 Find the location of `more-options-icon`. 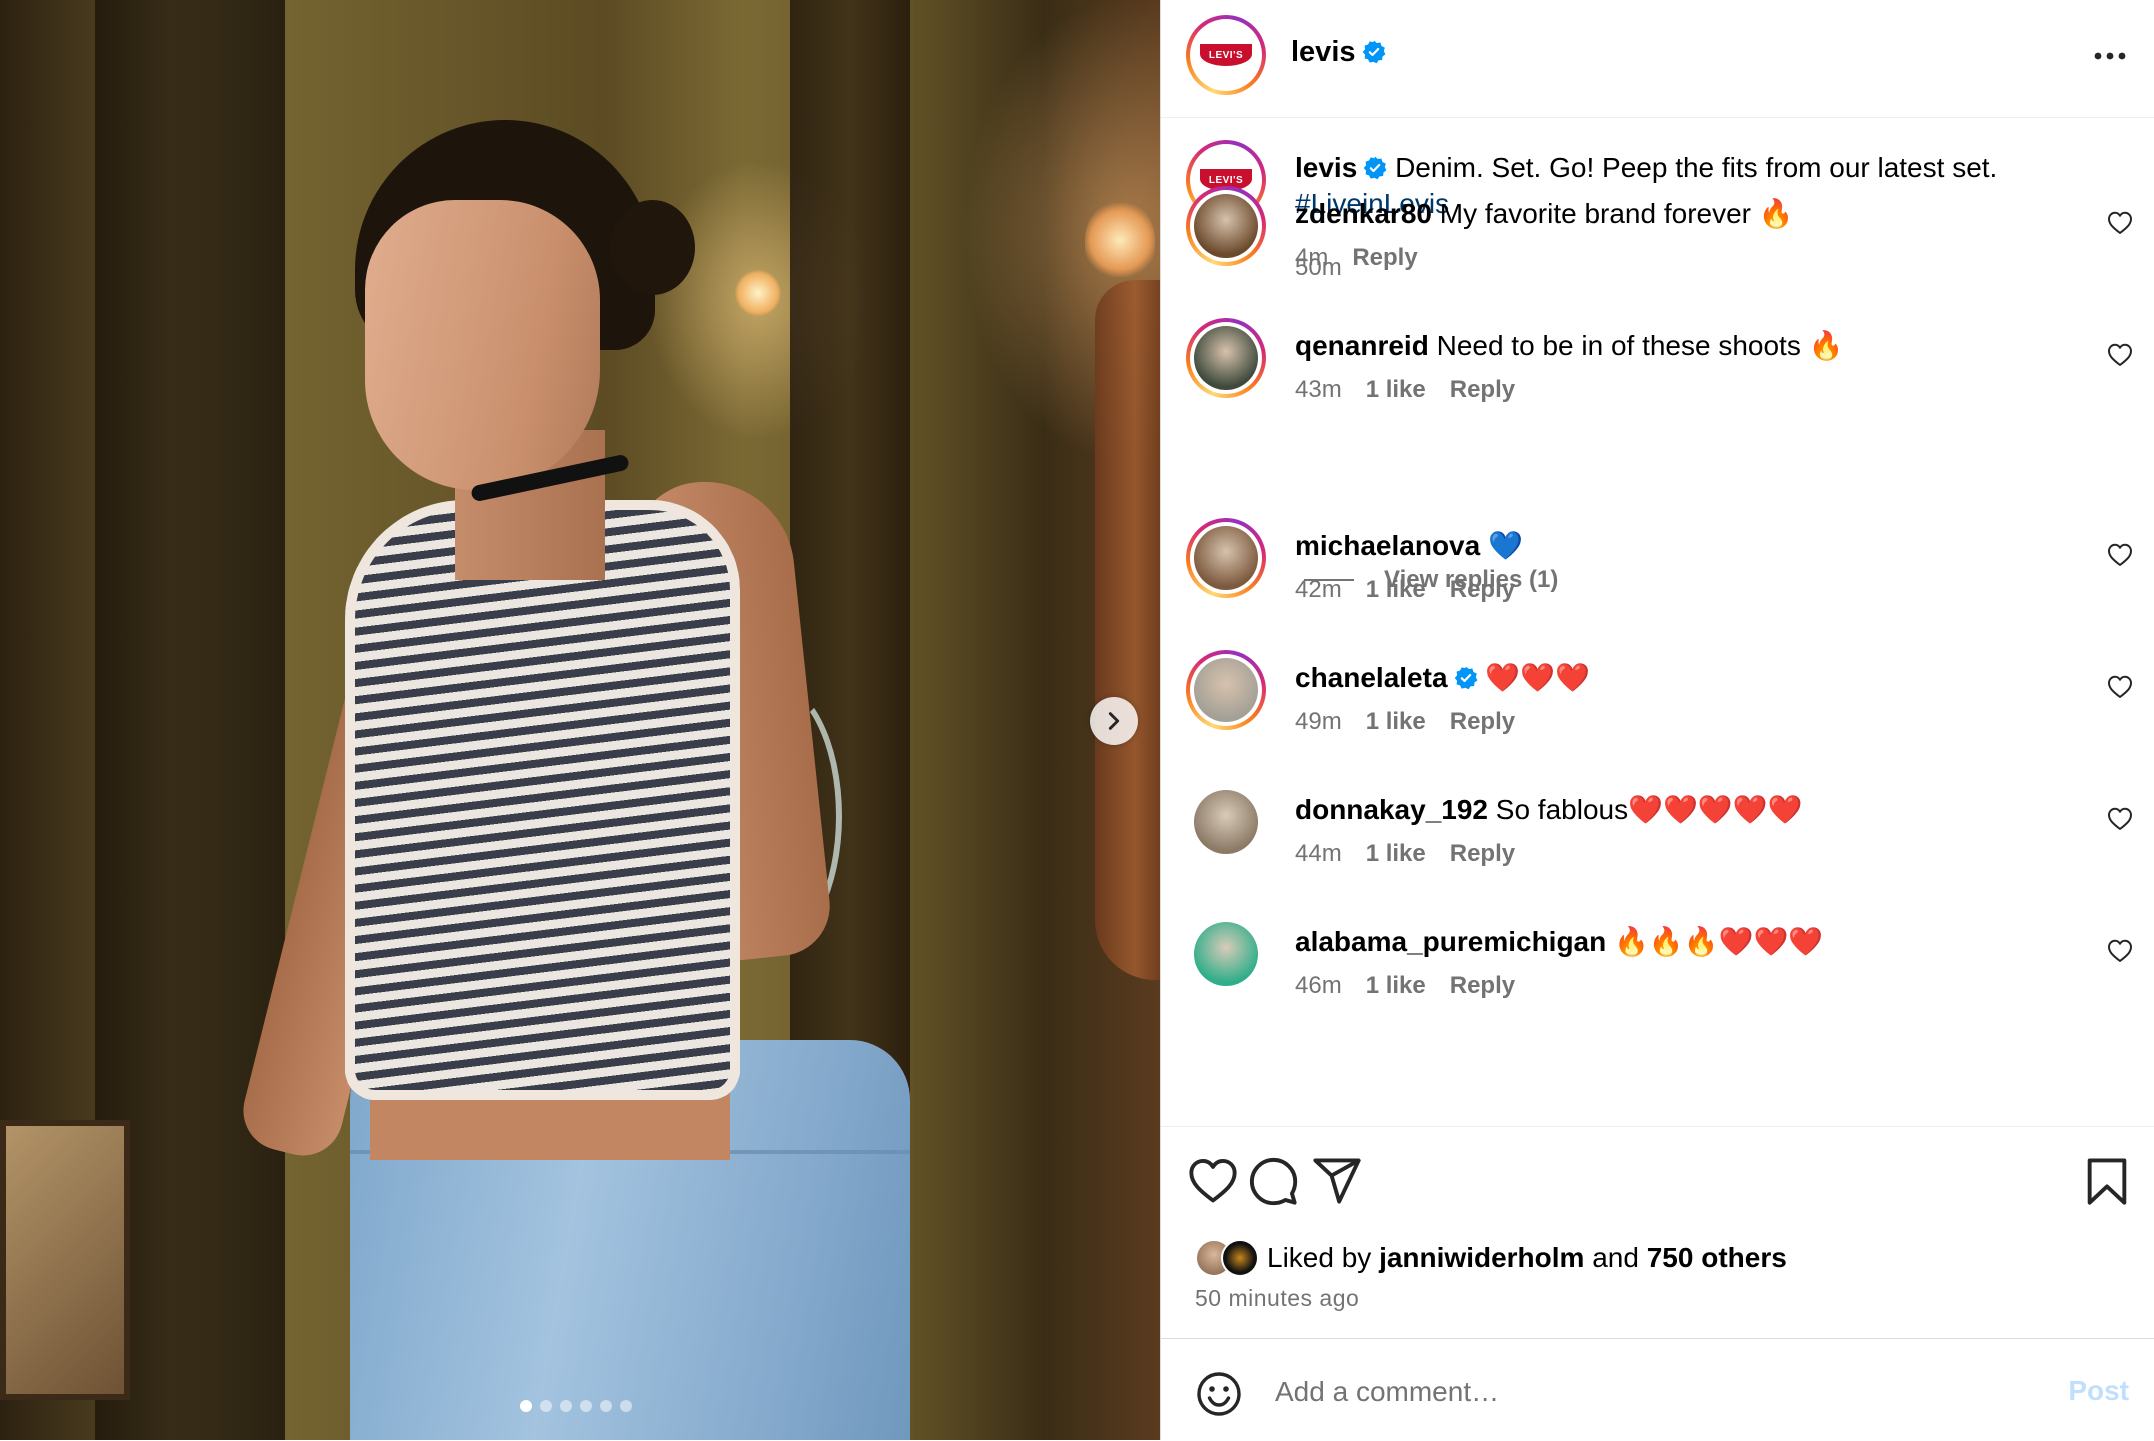

more-options-icon is located at coordinates (2110, 56).